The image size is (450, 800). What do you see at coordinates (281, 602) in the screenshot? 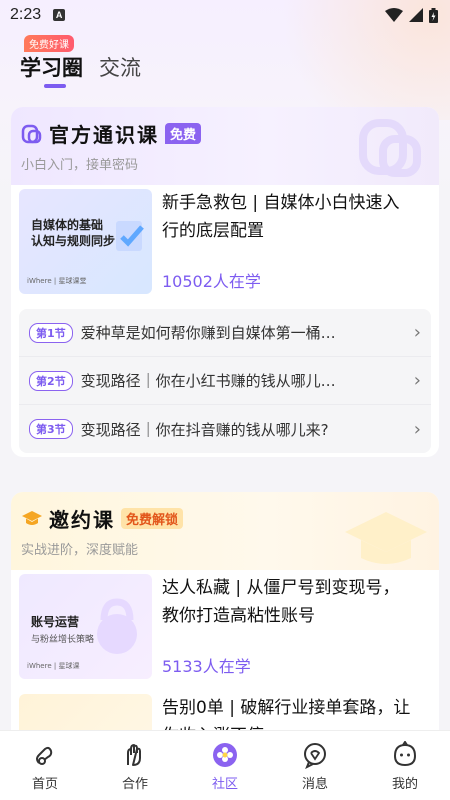
I see `course-title: 达人私藏 | 从僵尸号到变现号，教你打造高粘性账号` at bounding box center [281, 602].